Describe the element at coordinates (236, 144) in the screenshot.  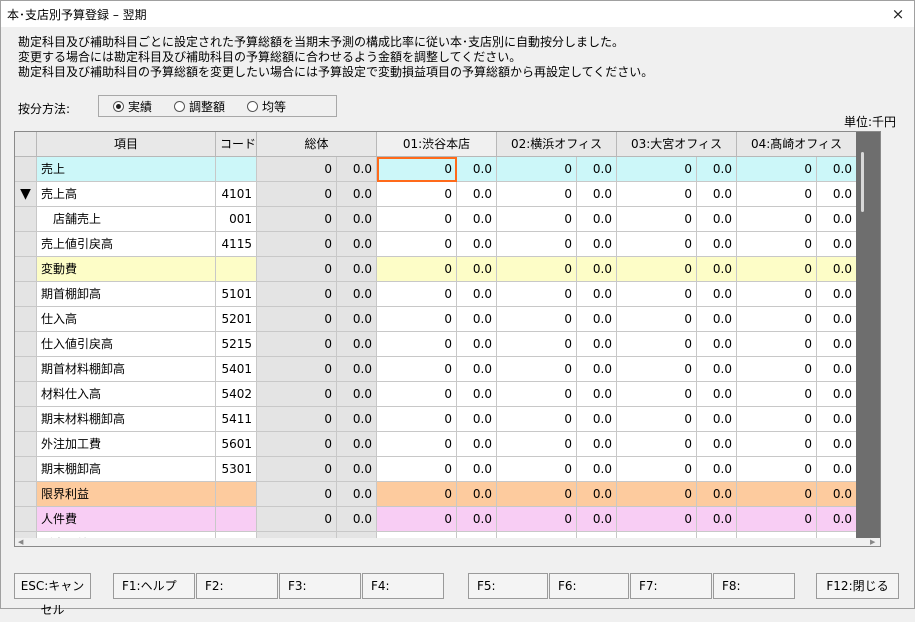
I see `header-code: コード` at that location.